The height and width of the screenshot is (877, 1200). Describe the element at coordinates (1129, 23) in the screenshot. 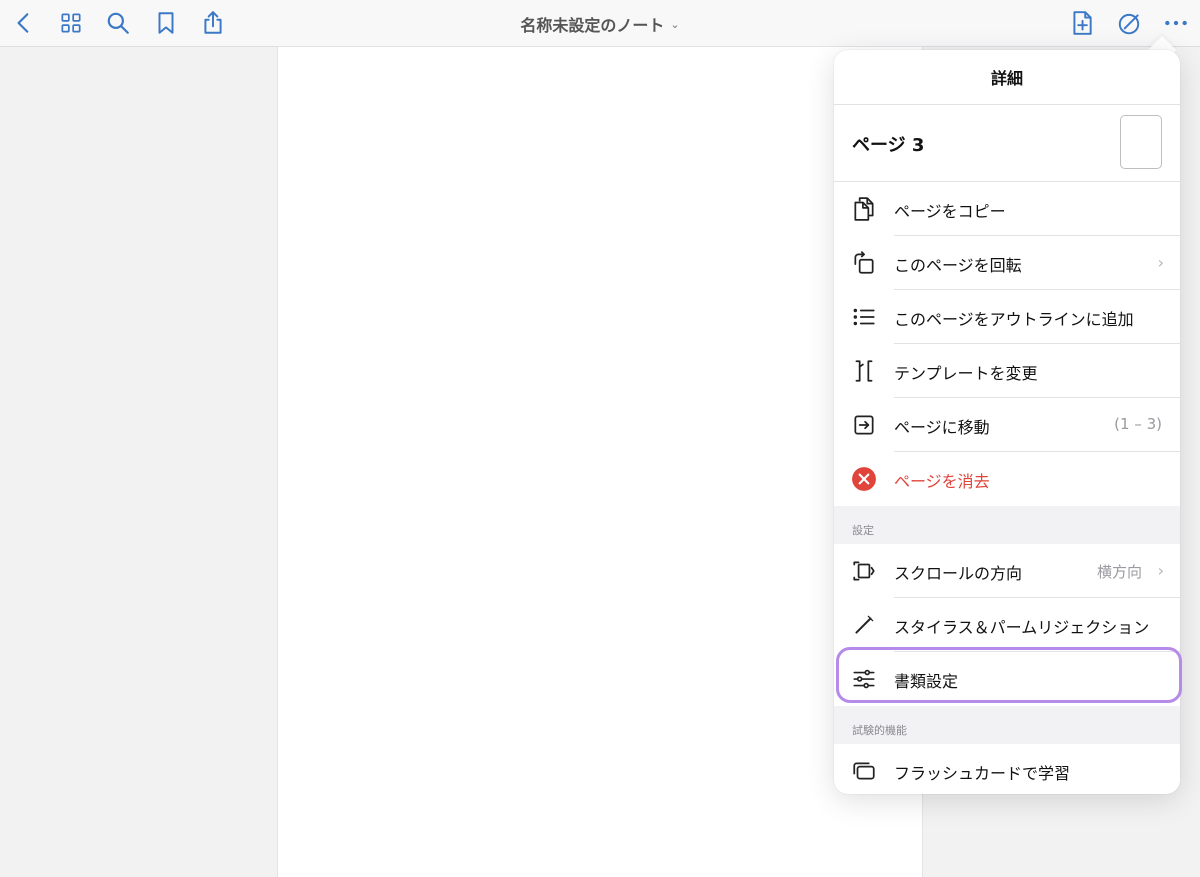

I see `pen-mode-icon` at that location.